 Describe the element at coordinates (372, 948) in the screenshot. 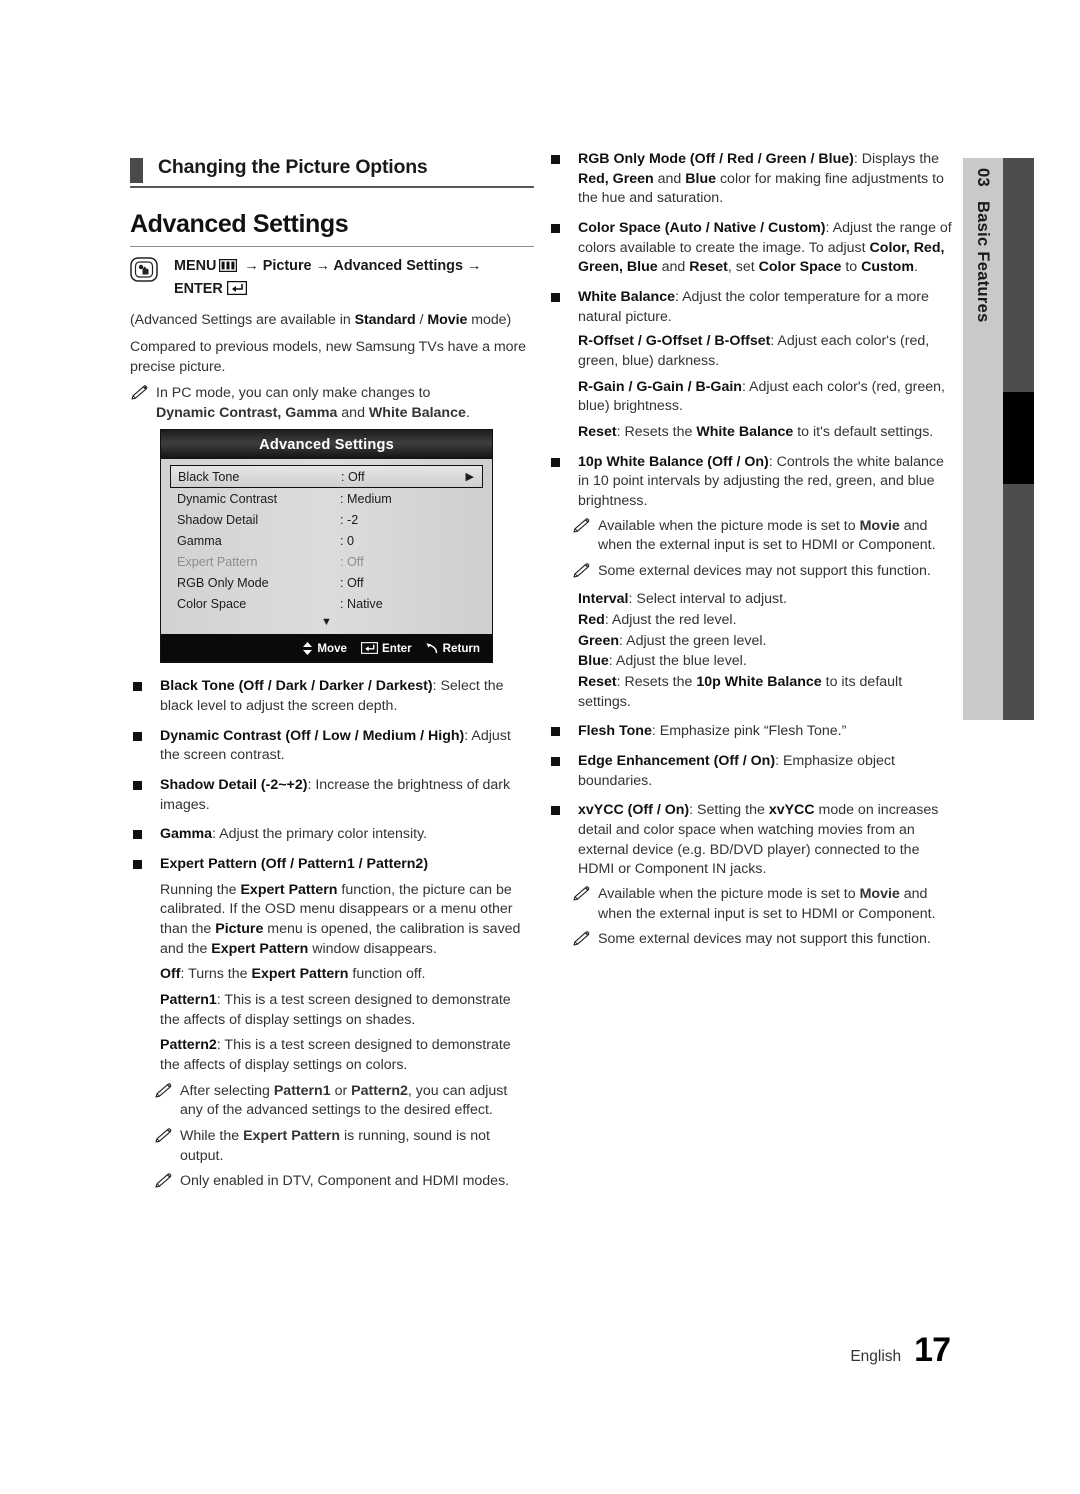

I see `ep-text-7: window disappears.` at that location.